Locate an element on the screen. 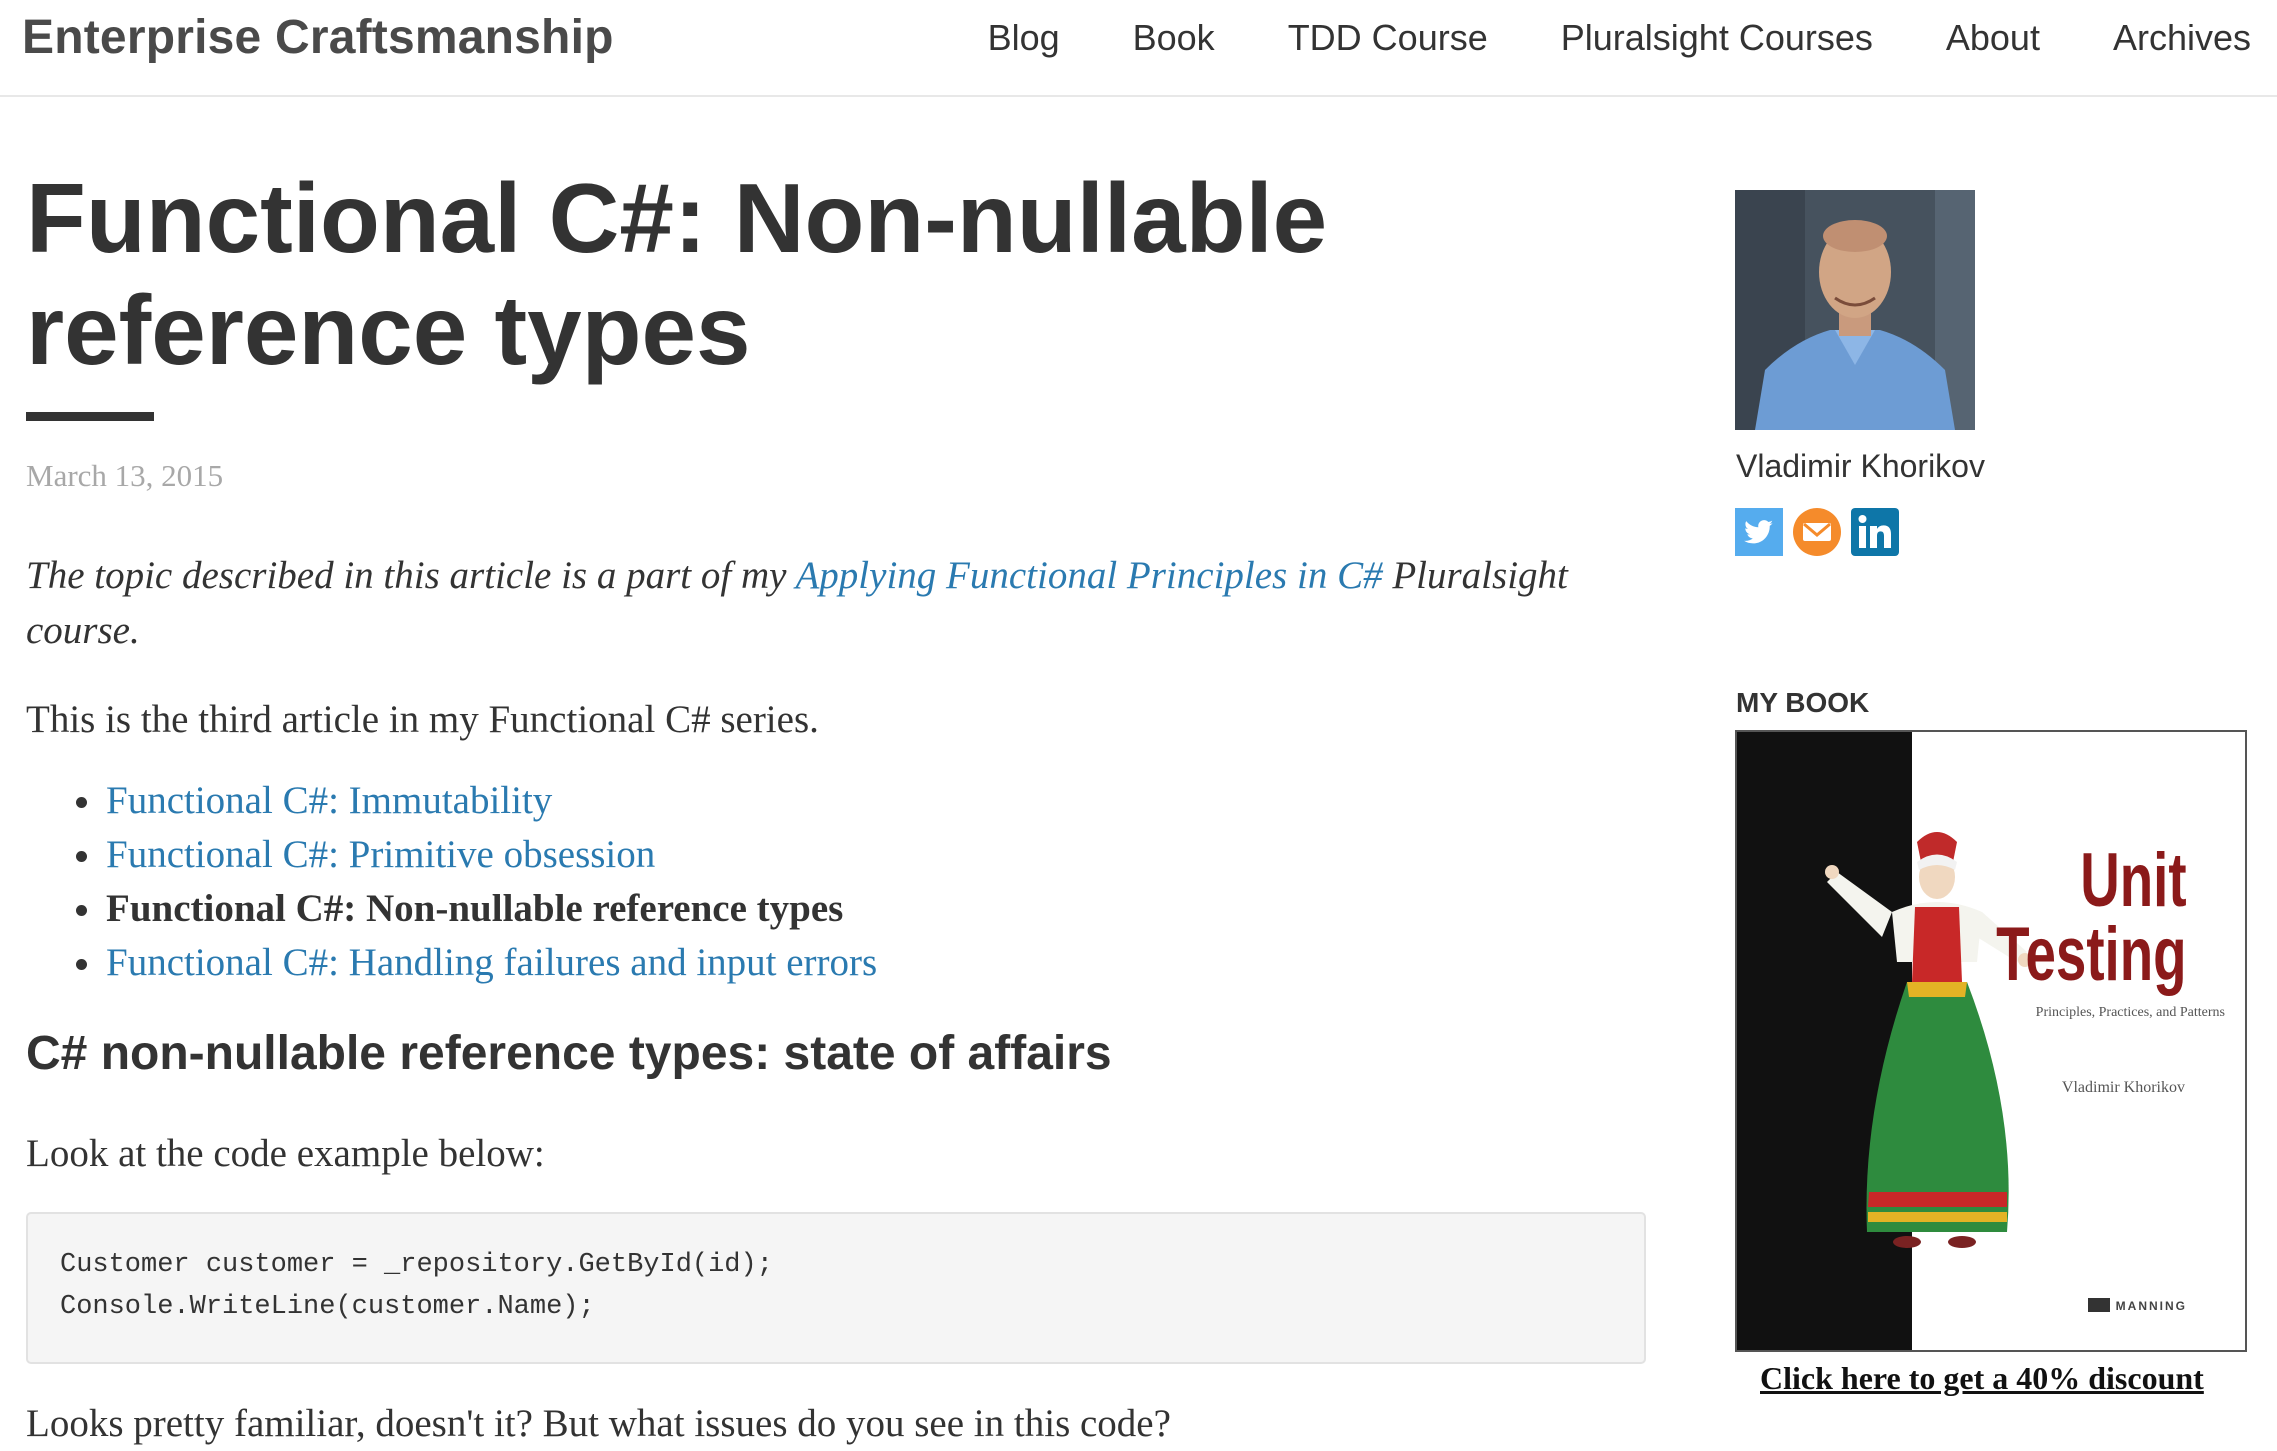  linkedin-link is located at coordinates (1880, 532).